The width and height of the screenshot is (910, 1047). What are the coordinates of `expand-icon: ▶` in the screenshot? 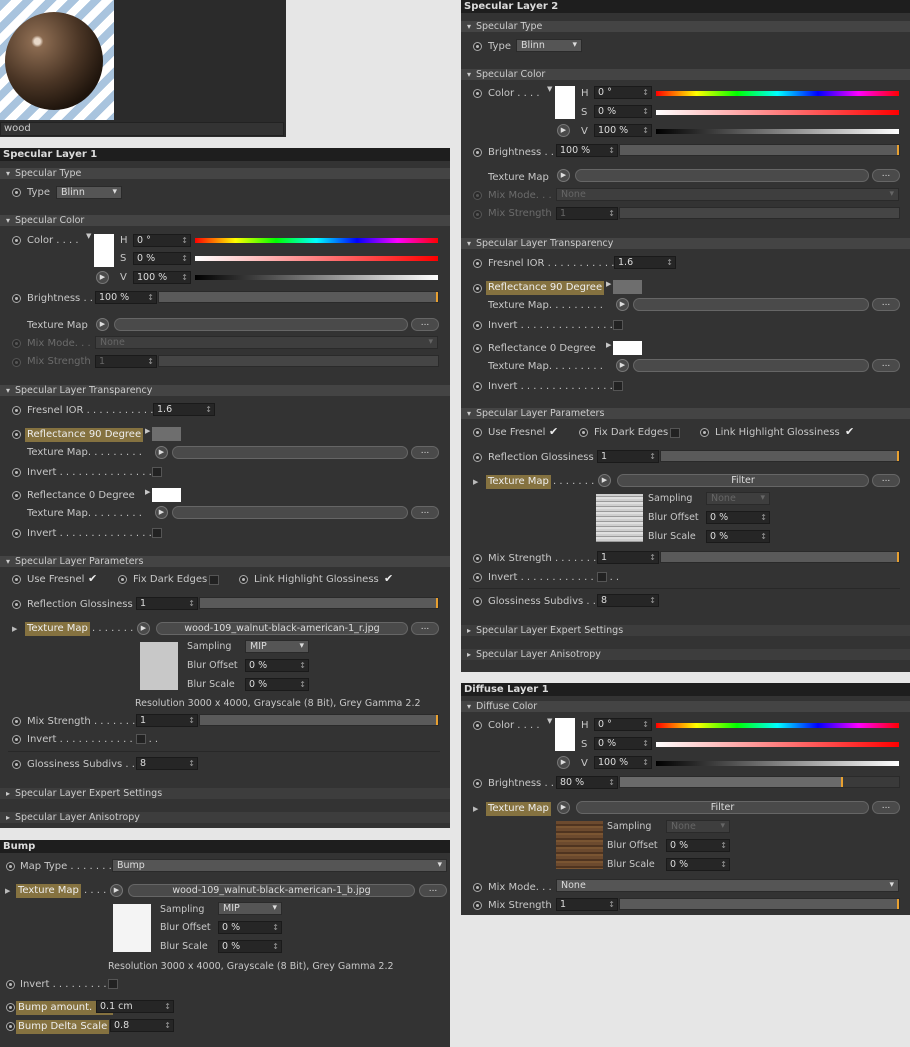 It's located at (475, 482).